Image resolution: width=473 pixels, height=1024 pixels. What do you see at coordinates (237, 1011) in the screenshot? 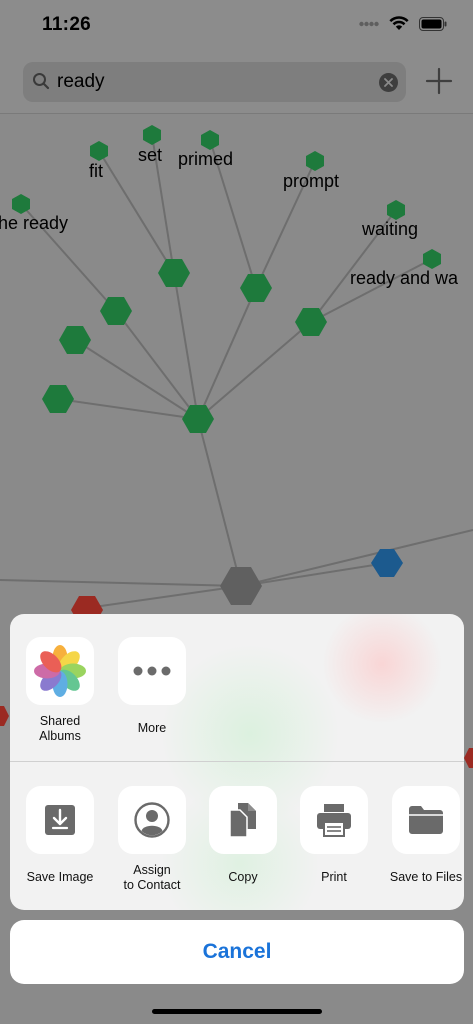
I see `home-indicator` at bounding box center [237, 1011].